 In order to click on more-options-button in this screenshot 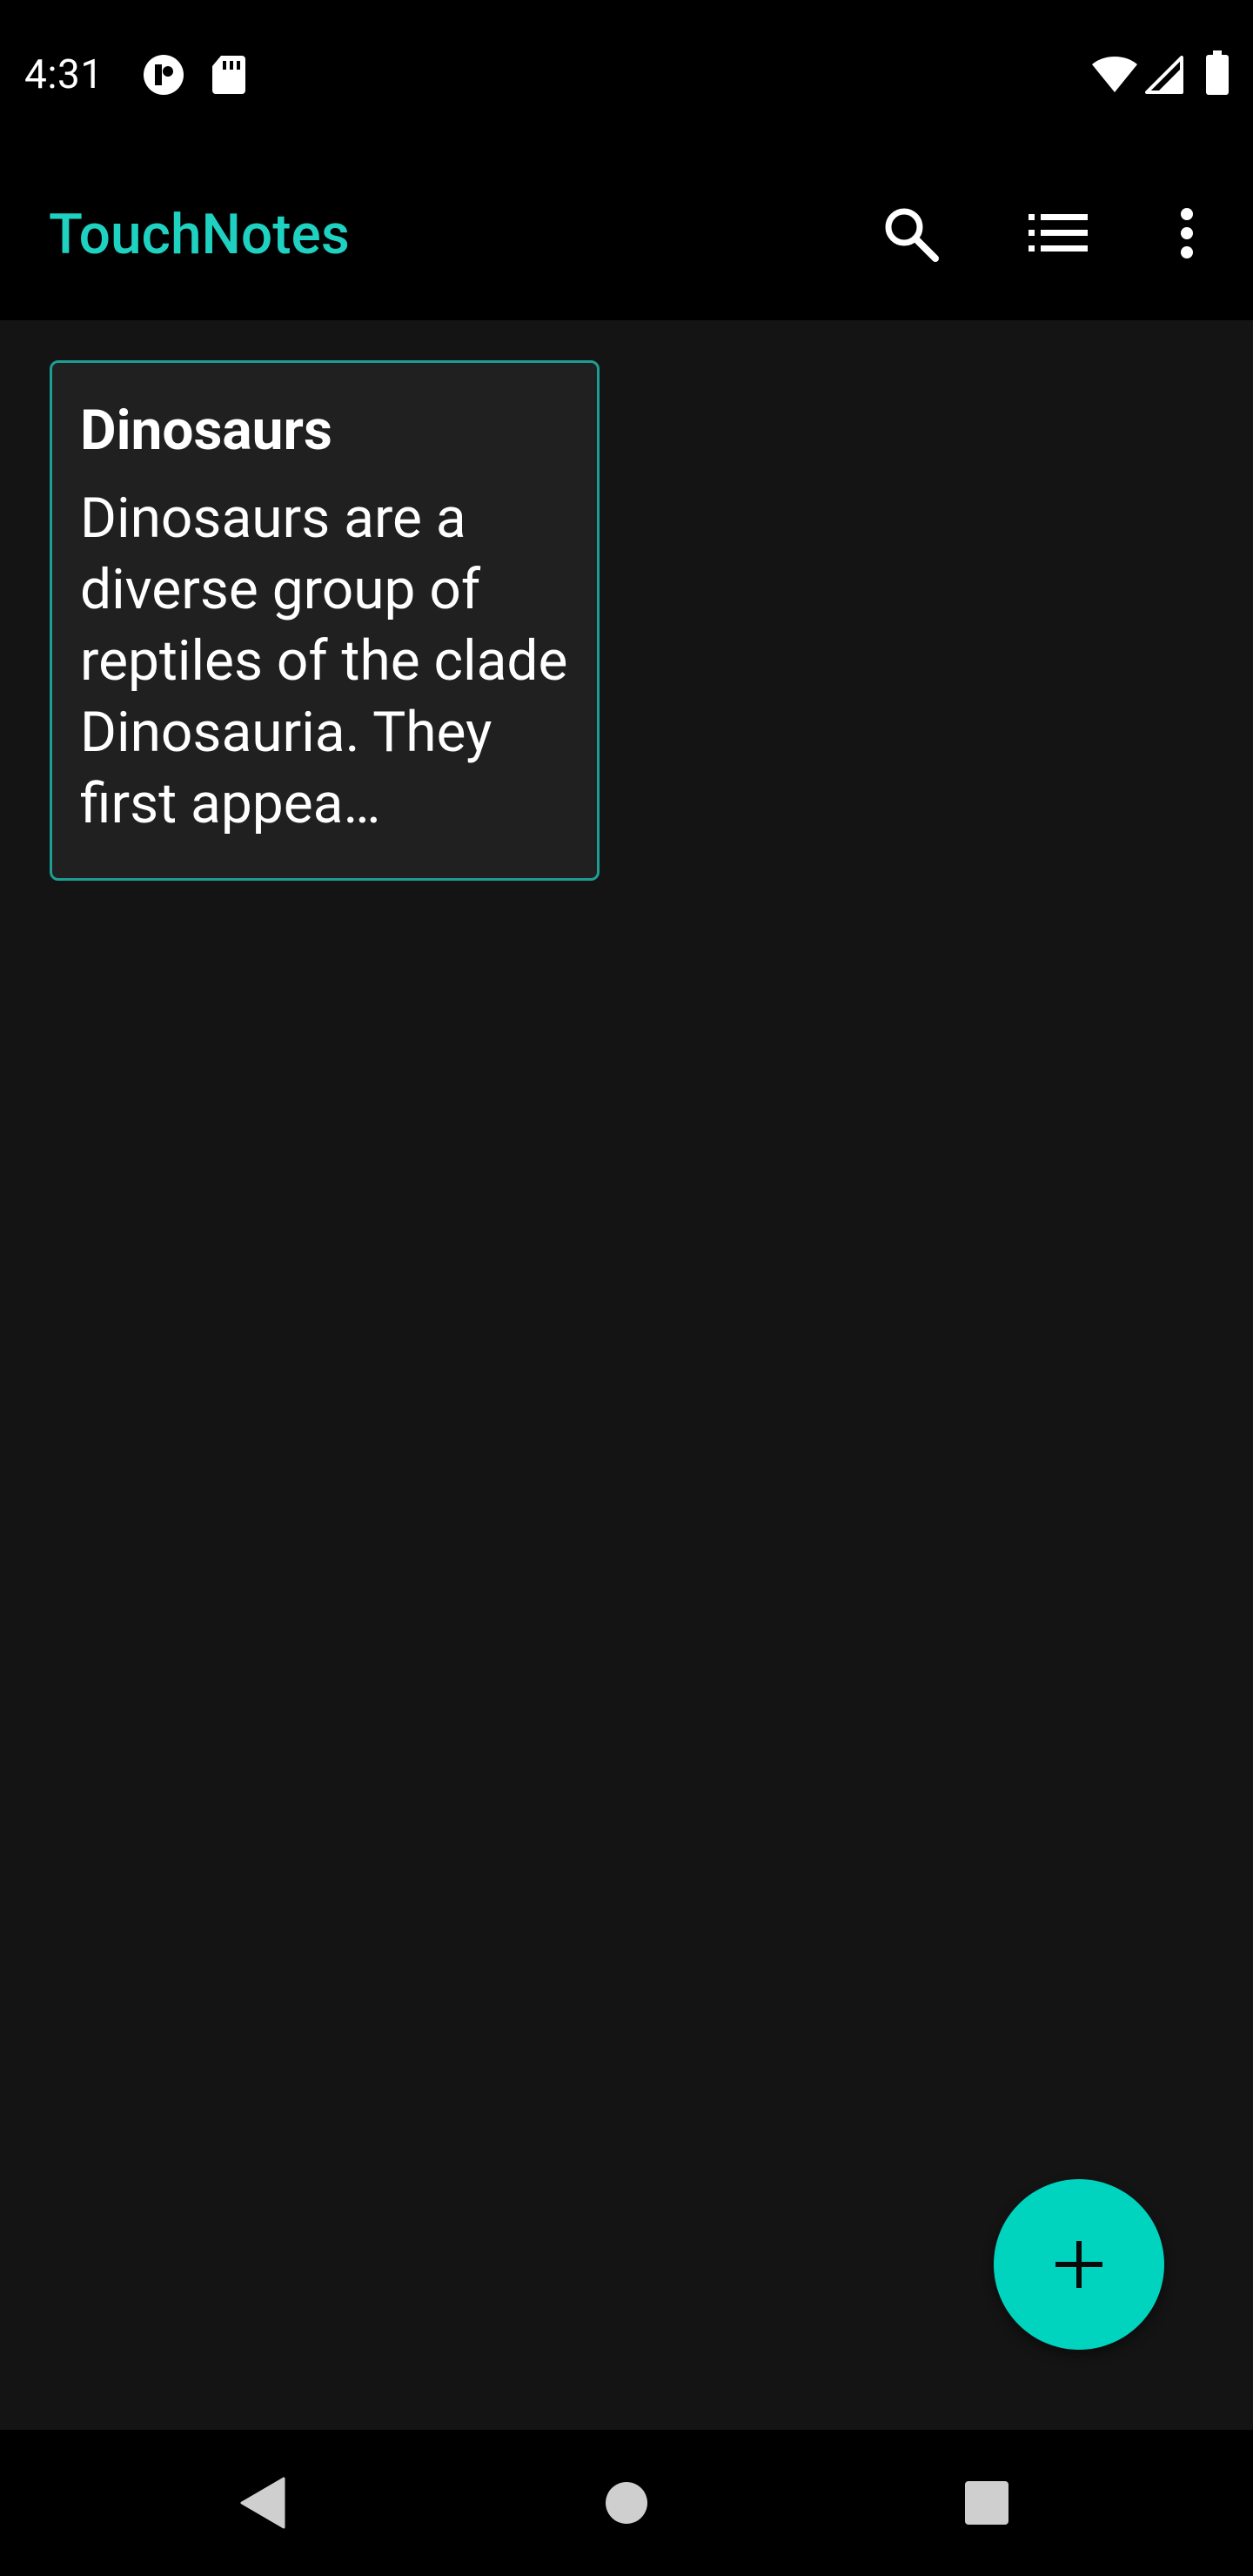, I will do `click(1187, 233)`.